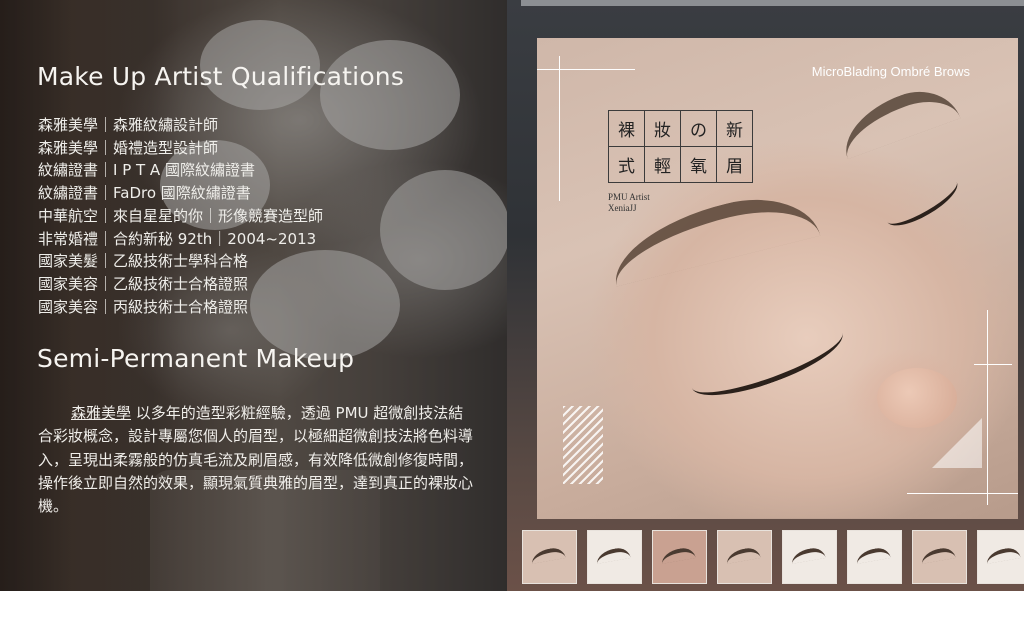 This screenshot has width=1024, height=642. What do you see at coordinates (196, 358) in the screenshot?
I see `pmu-heading: Semi-Permanent Makeup` at bounding box center [196, 358].